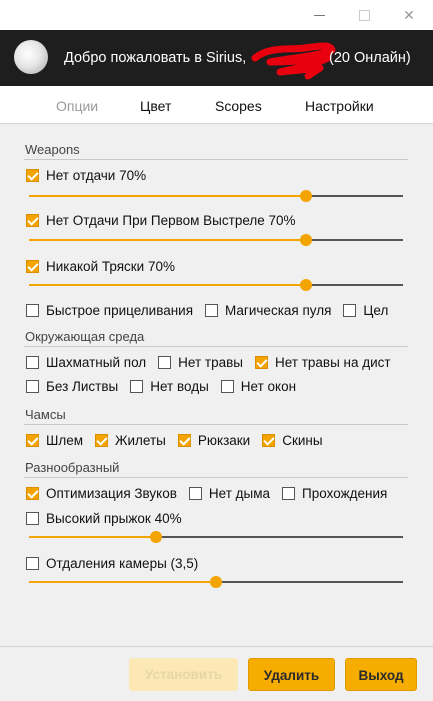  Describe the element at coordinates (111, 493) in the screenshot. I see `checkbox-label: Оптимизация Звуков` at that location.